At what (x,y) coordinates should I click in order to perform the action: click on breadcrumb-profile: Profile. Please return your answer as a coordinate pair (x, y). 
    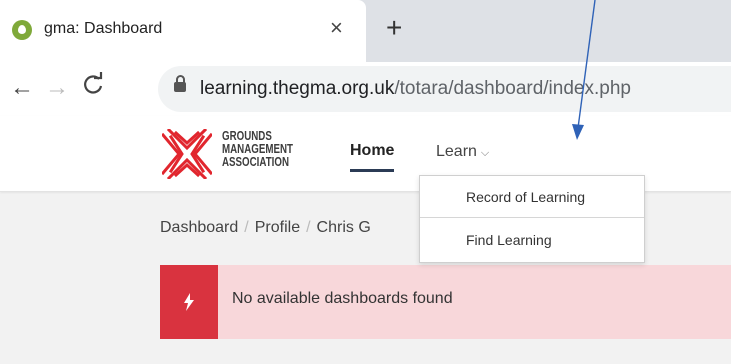
    Looking at the image, I should click on (277, 227).